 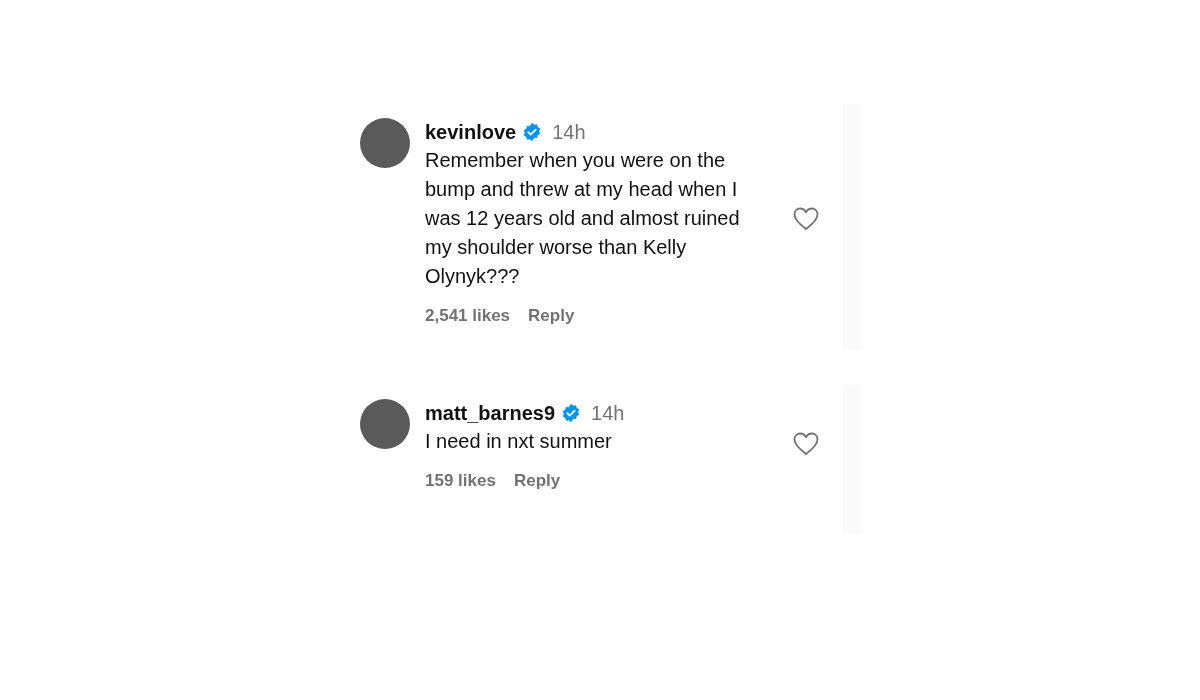 I want to click on likes-count: 159 likes, so click(x=460, y=481).